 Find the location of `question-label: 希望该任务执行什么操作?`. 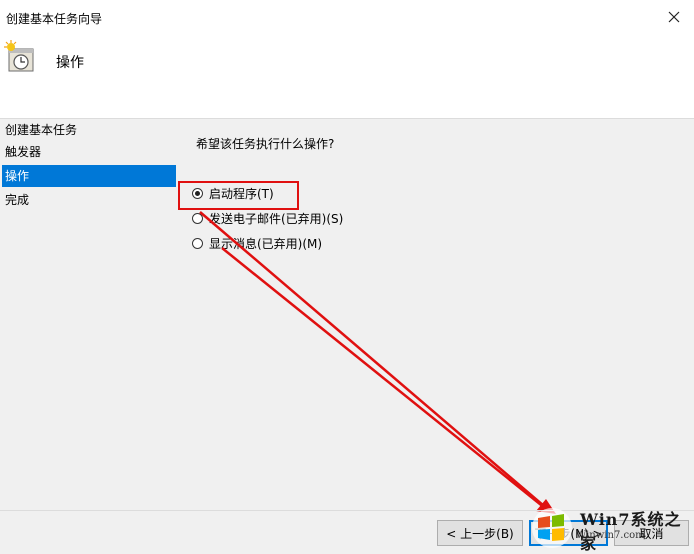

question-label: 希望该任务执行什么操作? is located at coordinates (265, 144).